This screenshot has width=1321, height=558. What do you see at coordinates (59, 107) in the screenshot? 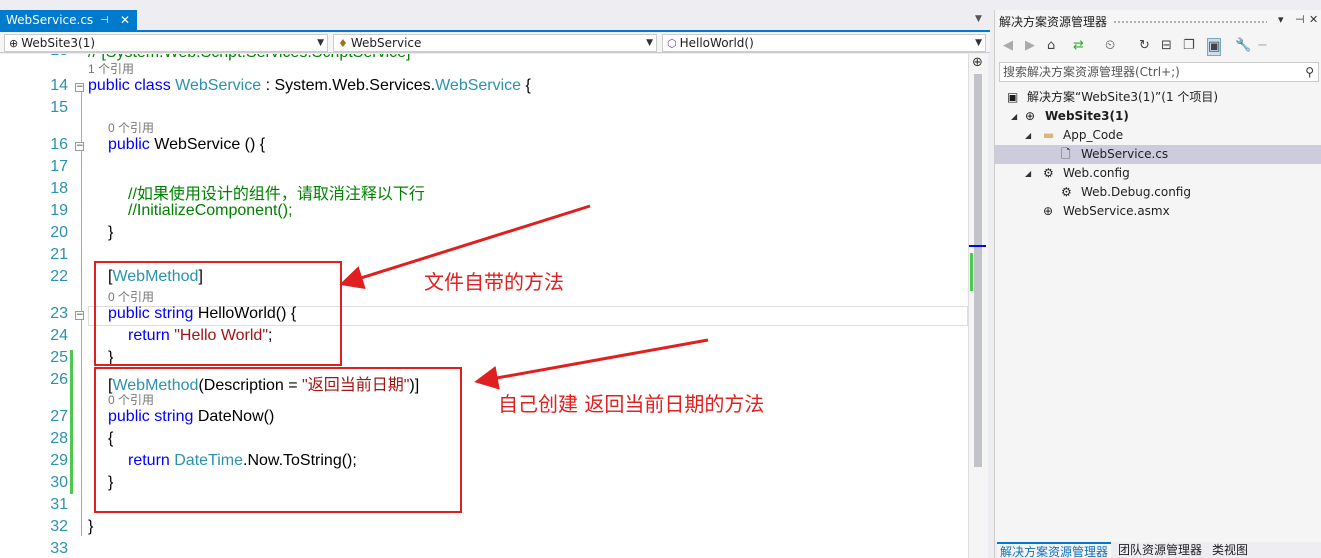
I see `line-number: 15` at bounding box center [59, 107].